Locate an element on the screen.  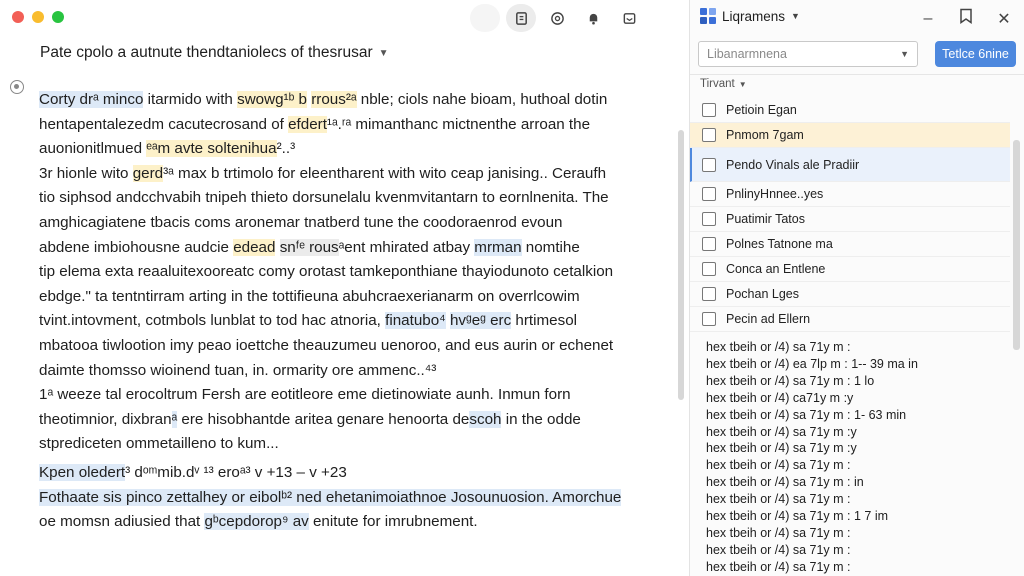
document-line: auonionitlmued ᵉᵃm avte soltenihua²..³ is located at coordinates (339, 149).